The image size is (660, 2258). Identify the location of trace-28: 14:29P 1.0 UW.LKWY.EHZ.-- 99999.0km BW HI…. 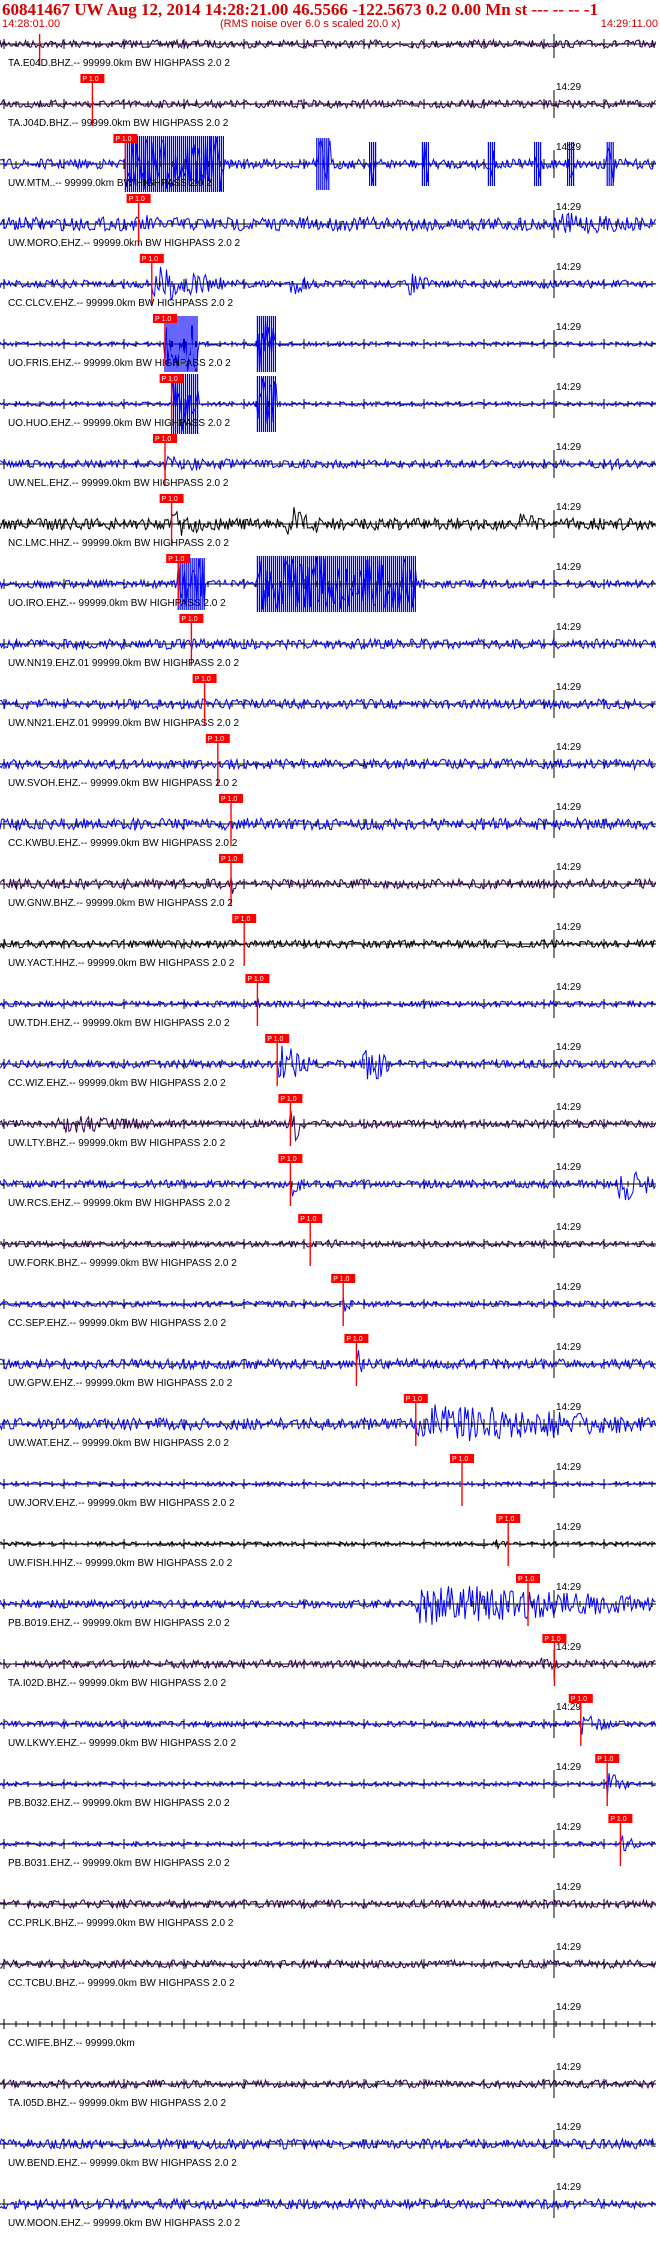
(328, 1721).